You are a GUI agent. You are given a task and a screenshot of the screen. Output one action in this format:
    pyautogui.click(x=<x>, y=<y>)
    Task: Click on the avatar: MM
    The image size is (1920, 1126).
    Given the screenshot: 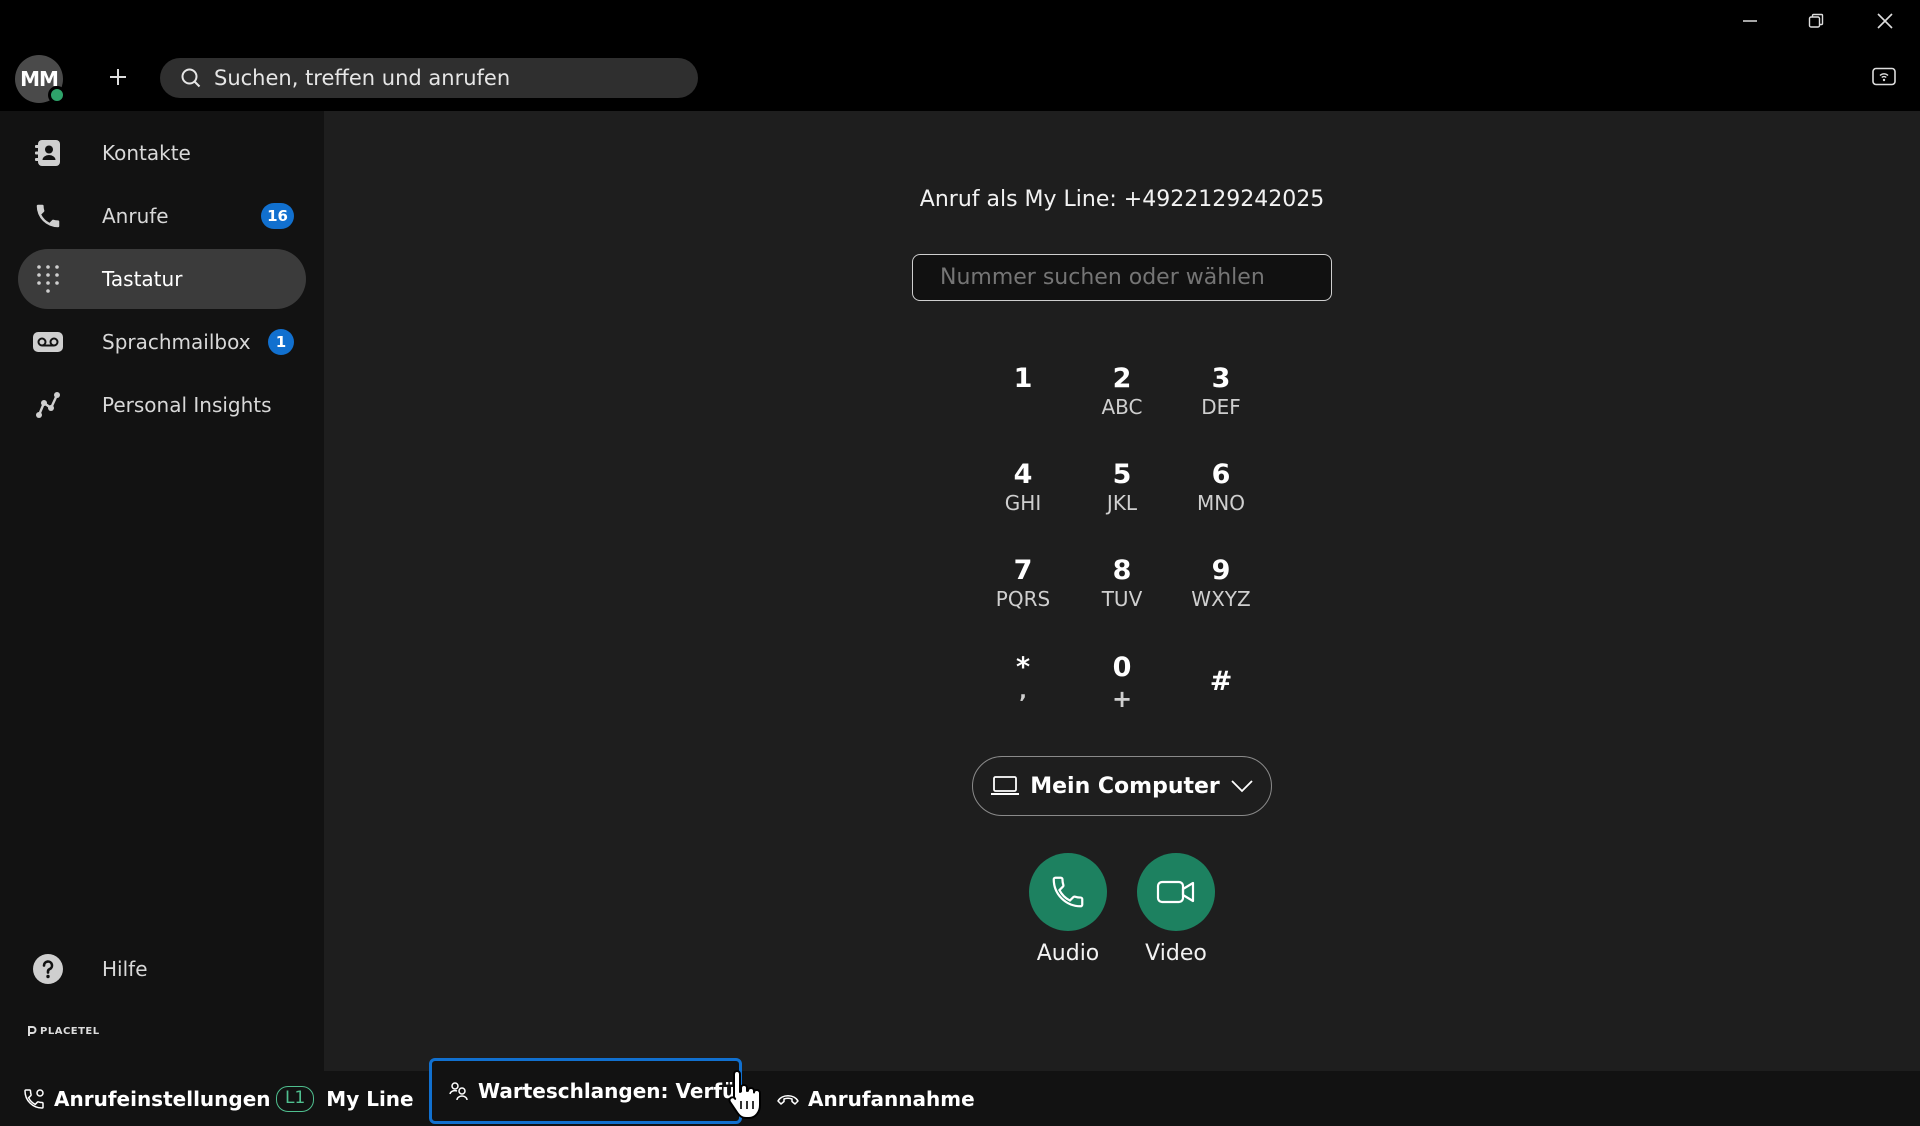 What is the action you would take?
    pyautogui.click(x=40, y=79)
    